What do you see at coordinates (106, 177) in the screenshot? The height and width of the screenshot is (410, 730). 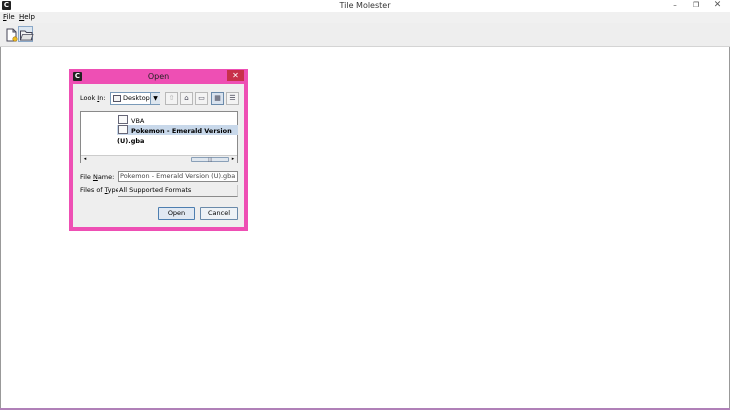 I see `file-name-label-post: ame:` at bounding box center [106, 177].